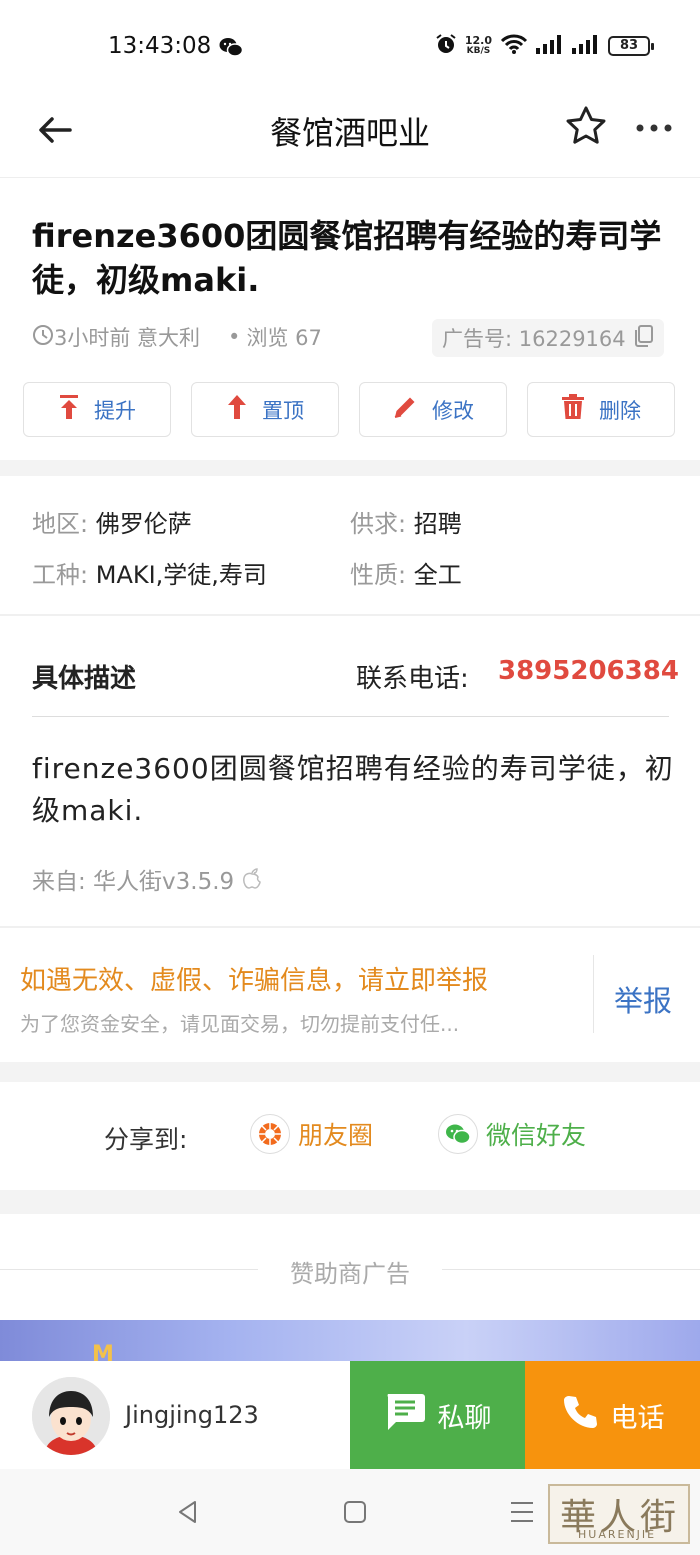 The width and height of the screenshot is (700, 1555). I want to click on more-icon, so click(654, 128).